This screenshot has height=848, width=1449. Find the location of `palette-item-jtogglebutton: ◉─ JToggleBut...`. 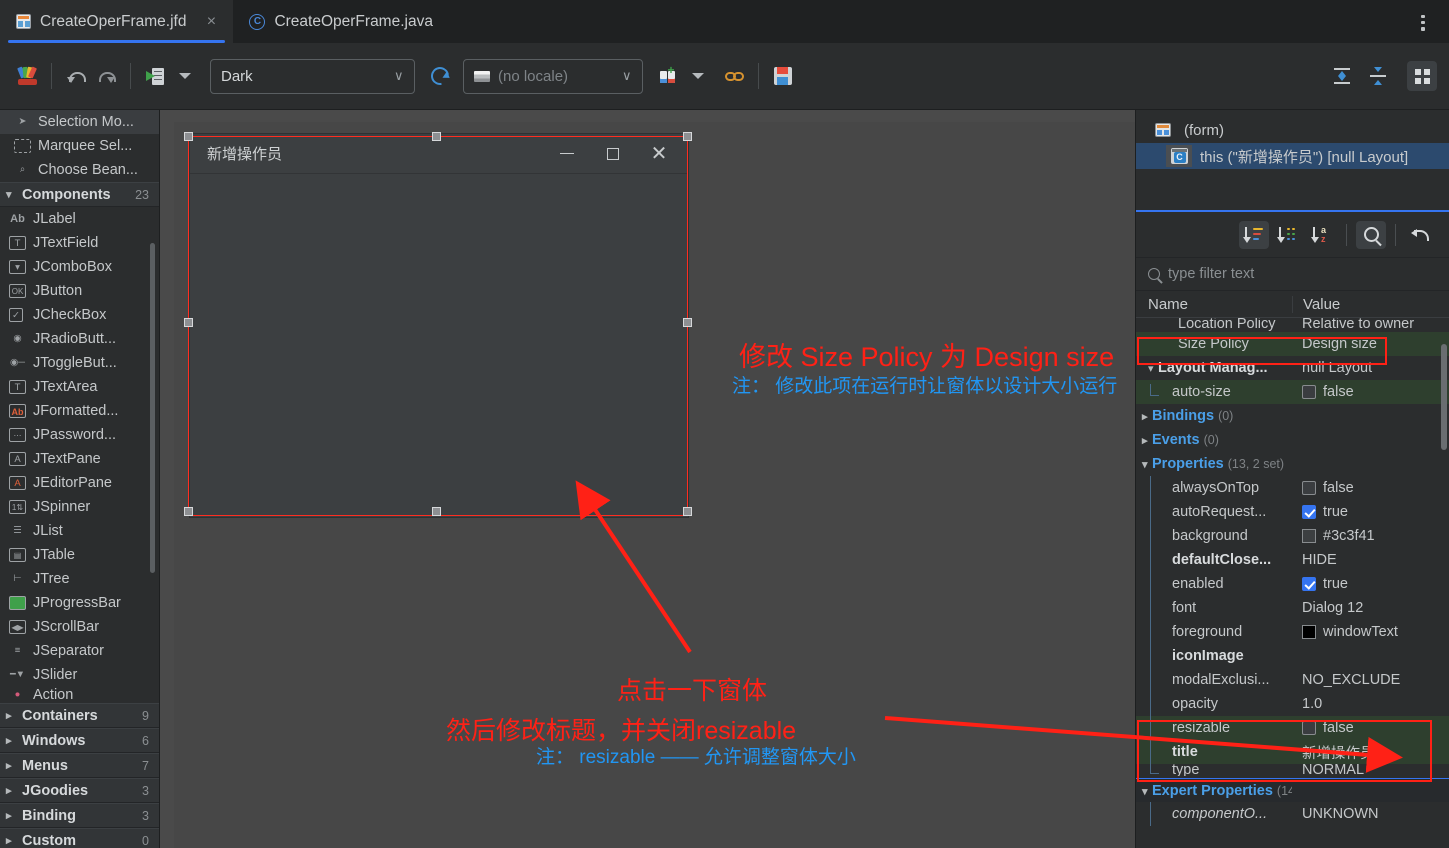

palette-item-jtogglebutton: ◉─ JToggleBut... is located at coordinates (79, 363).